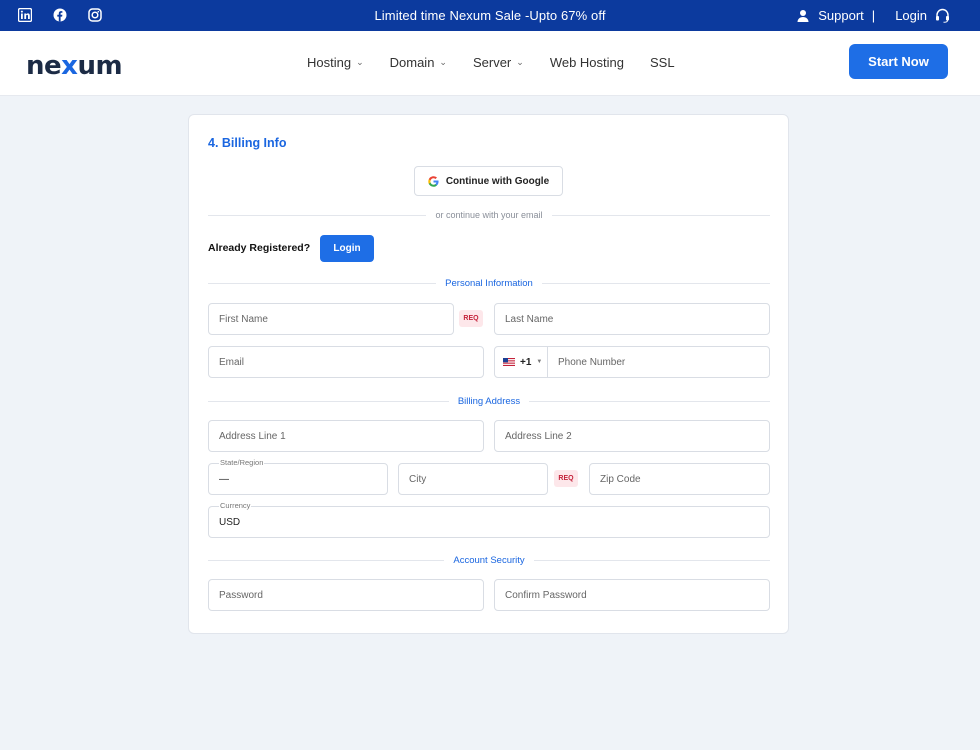 Image resolution: width=980 pixels, height=750 pixels. I want to click on login-button: Login, so click(347, 248).